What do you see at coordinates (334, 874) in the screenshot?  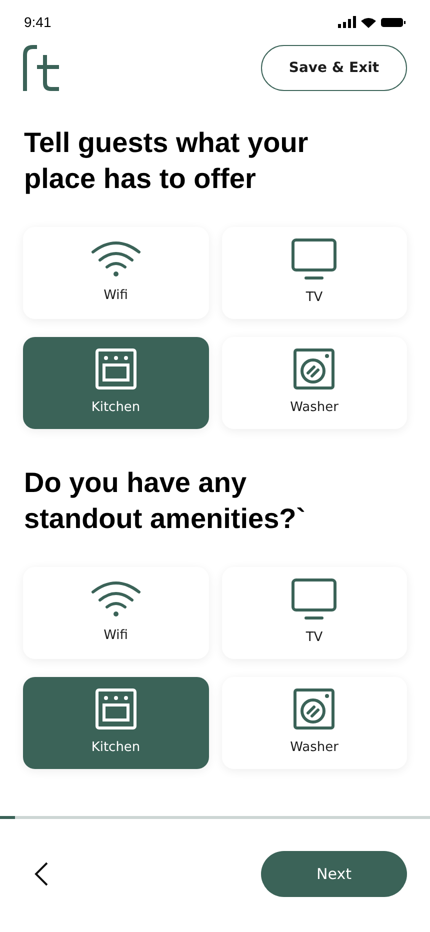 I see `next-button: Next` at bounding box center [334, 874].